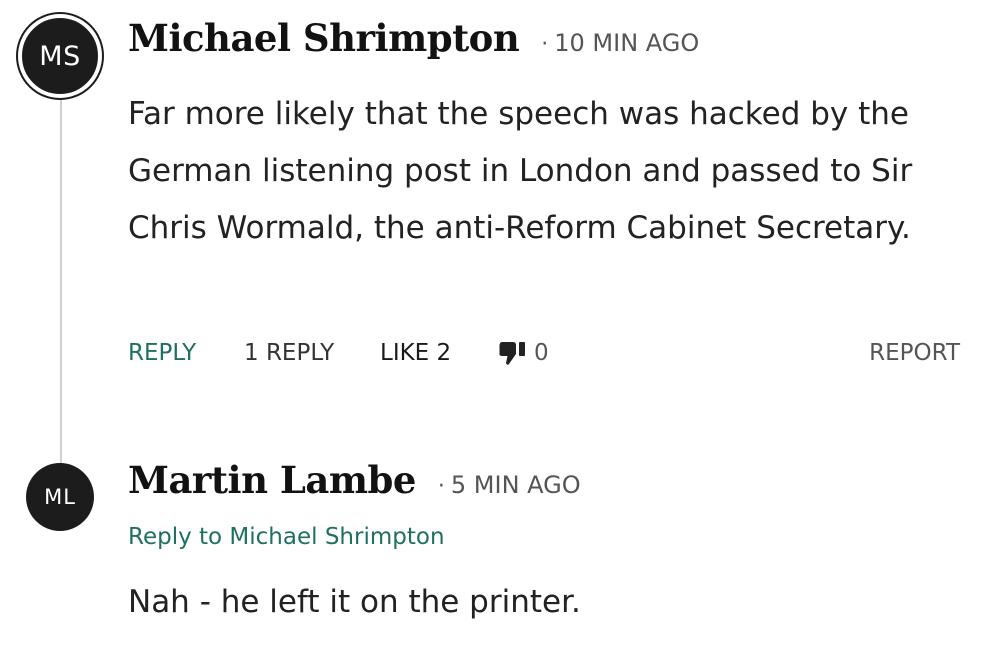 The height and width of the screenshot is (645, 1000). I want to click on view-replies-button: 1 REPLY, so click(289, 353).